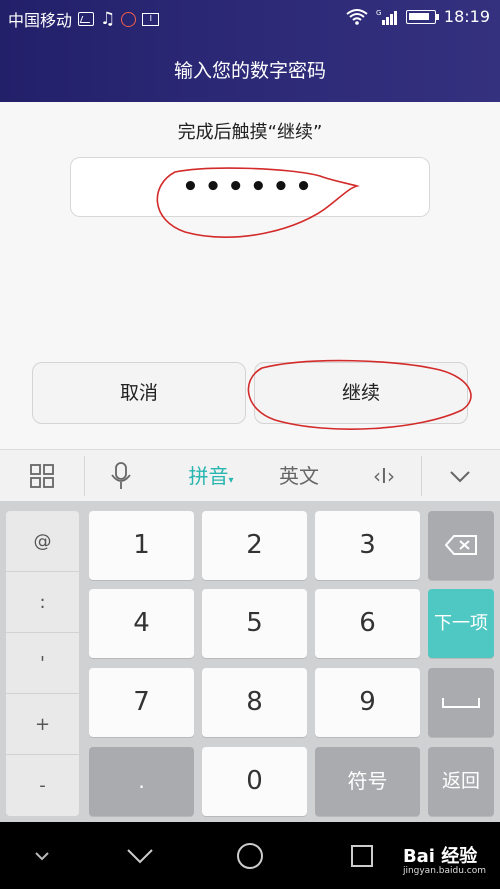 The width and height of the screenshot is (500, 889). Describe the element at coordinates (254, 781) in the screenshot. I see `key-0: 0` at that location.